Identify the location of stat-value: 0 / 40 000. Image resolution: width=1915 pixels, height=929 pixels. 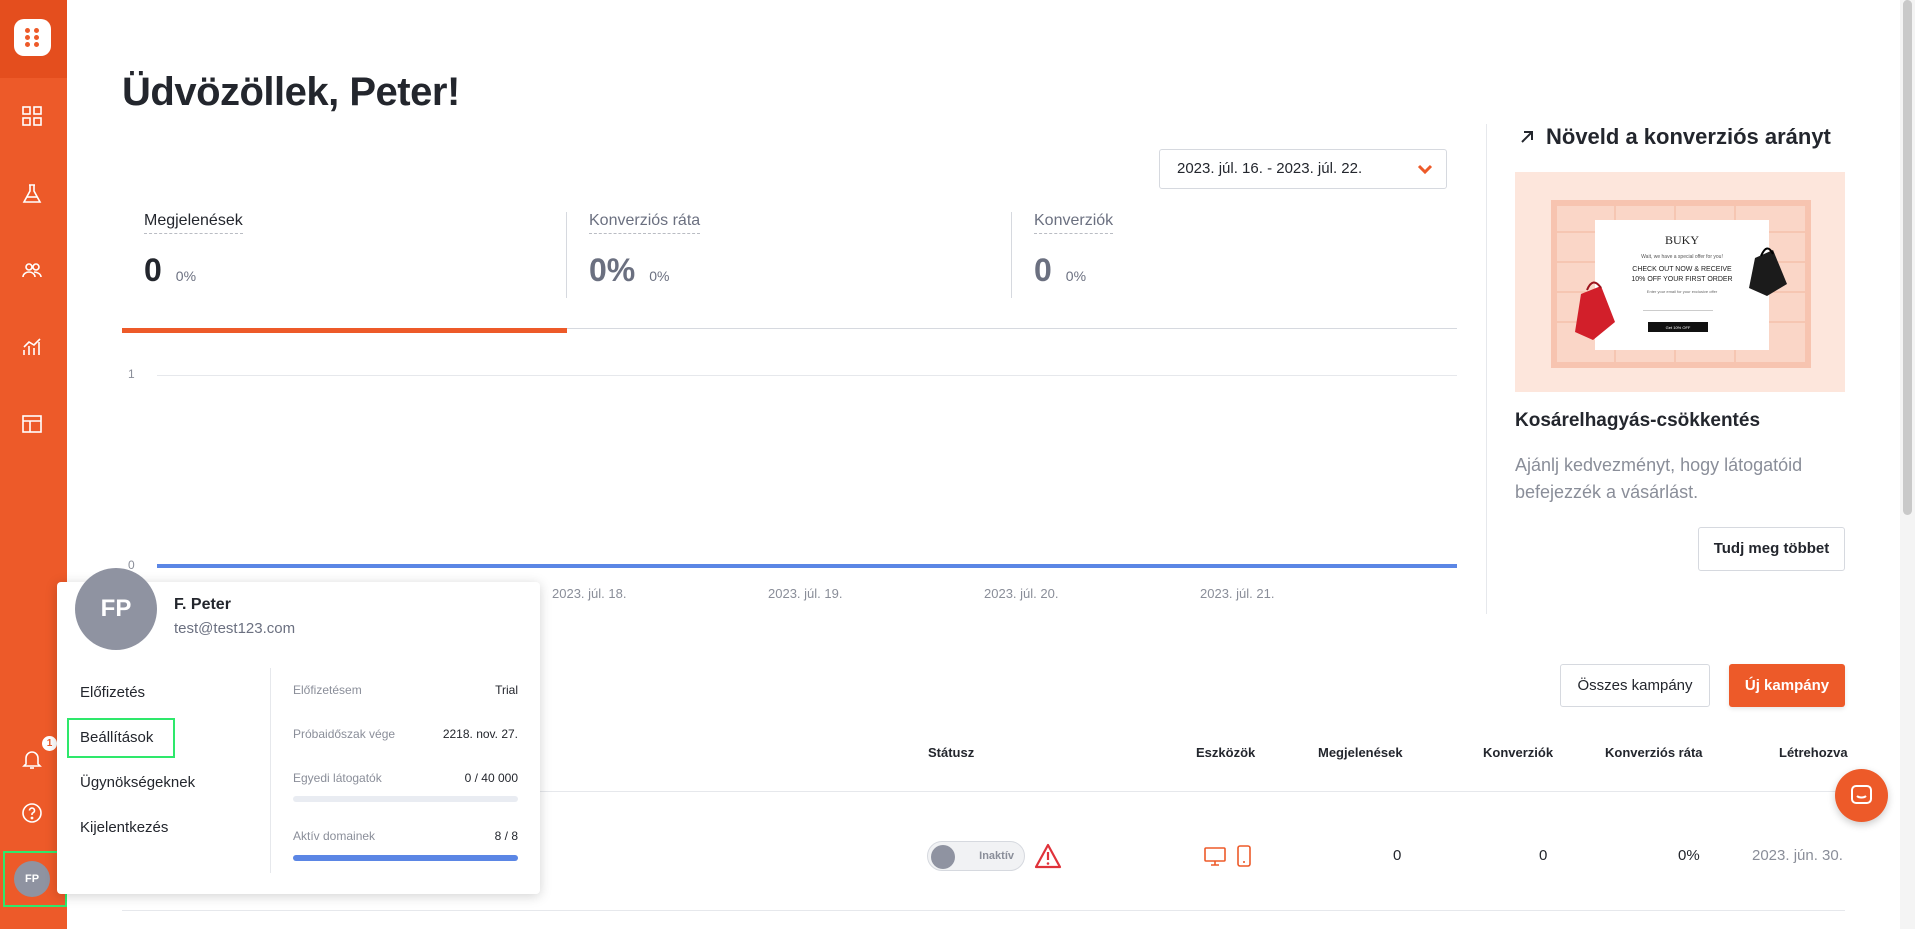
(491, 778).